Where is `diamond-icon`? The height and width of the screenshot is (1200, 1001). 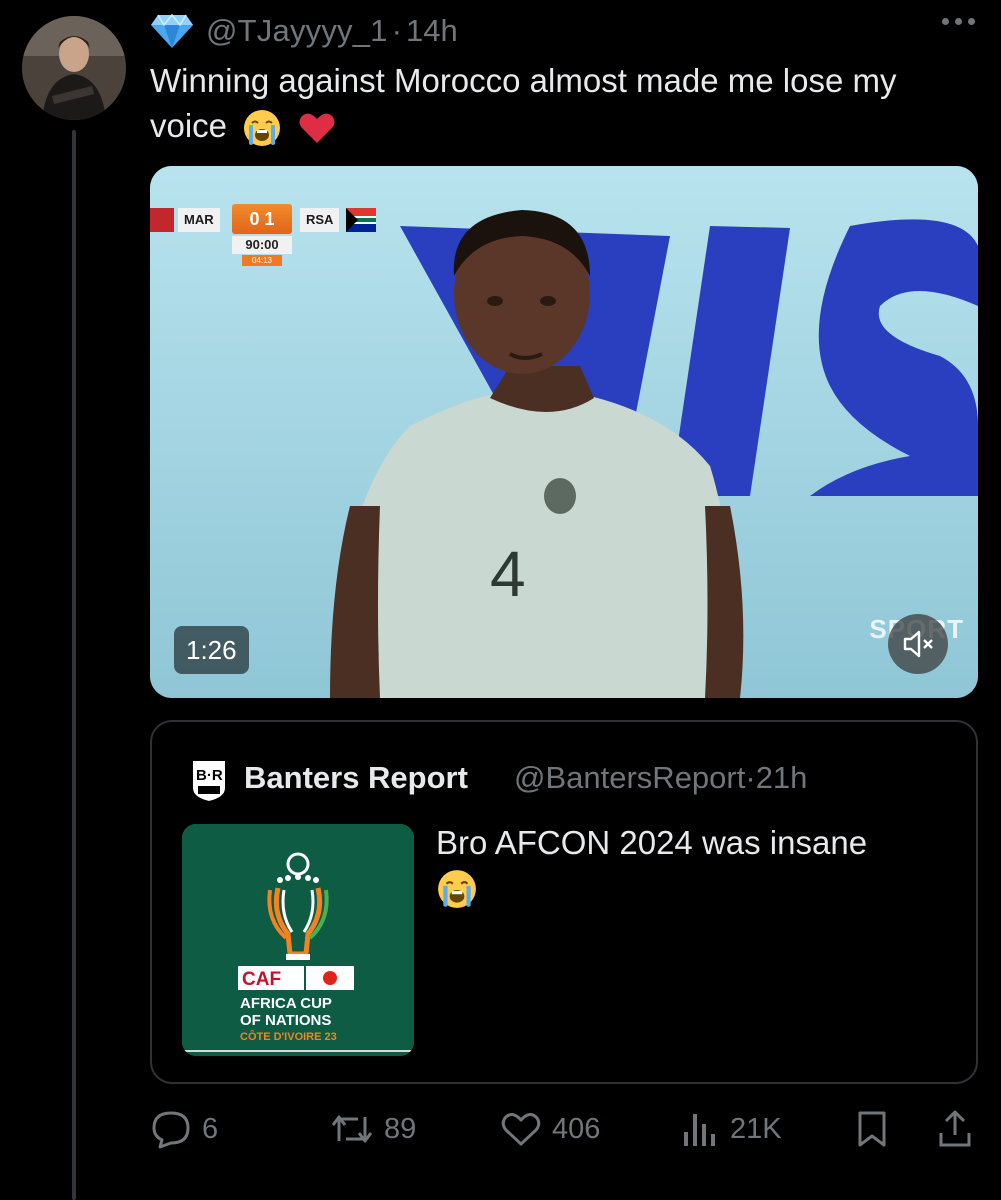
diamond-icon is located at coordinates (172, 30).